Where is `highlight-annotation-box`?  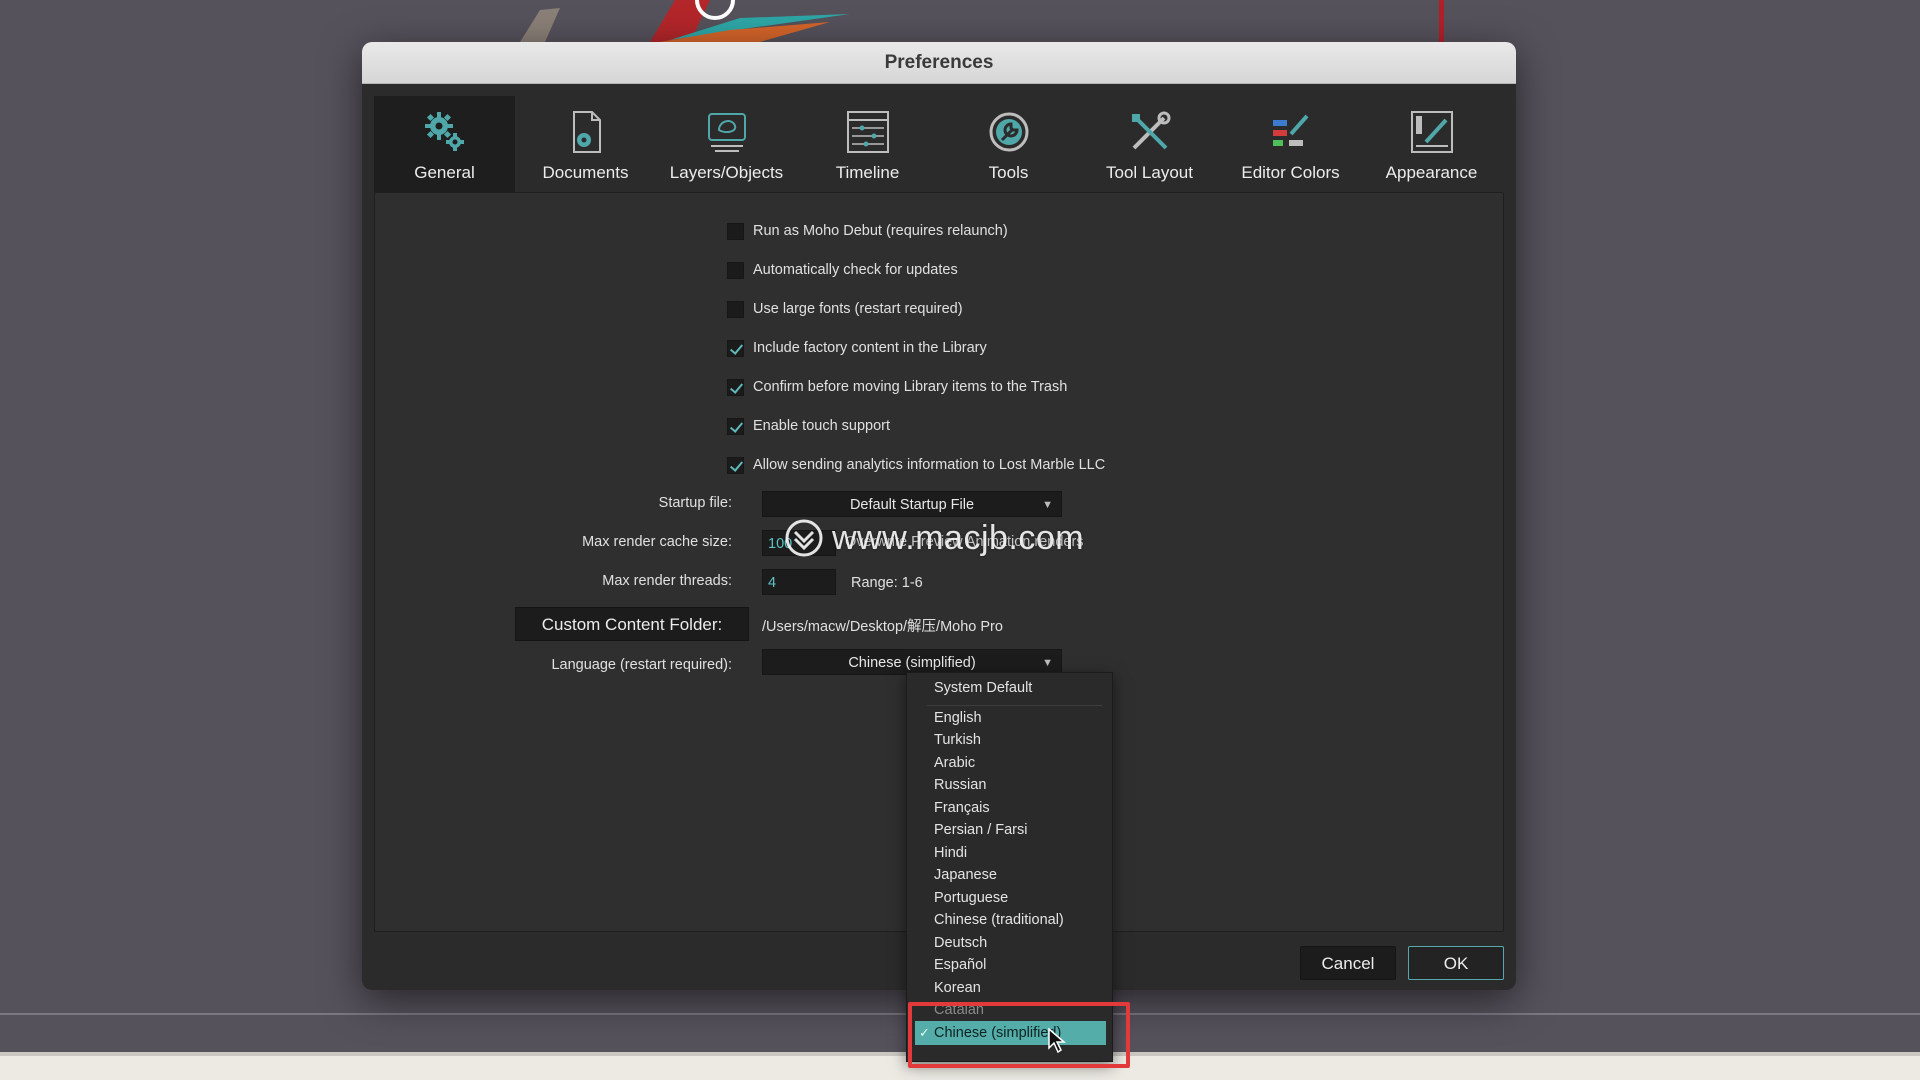
highlight-annotation-box is located at coordinates (1019, 1035).